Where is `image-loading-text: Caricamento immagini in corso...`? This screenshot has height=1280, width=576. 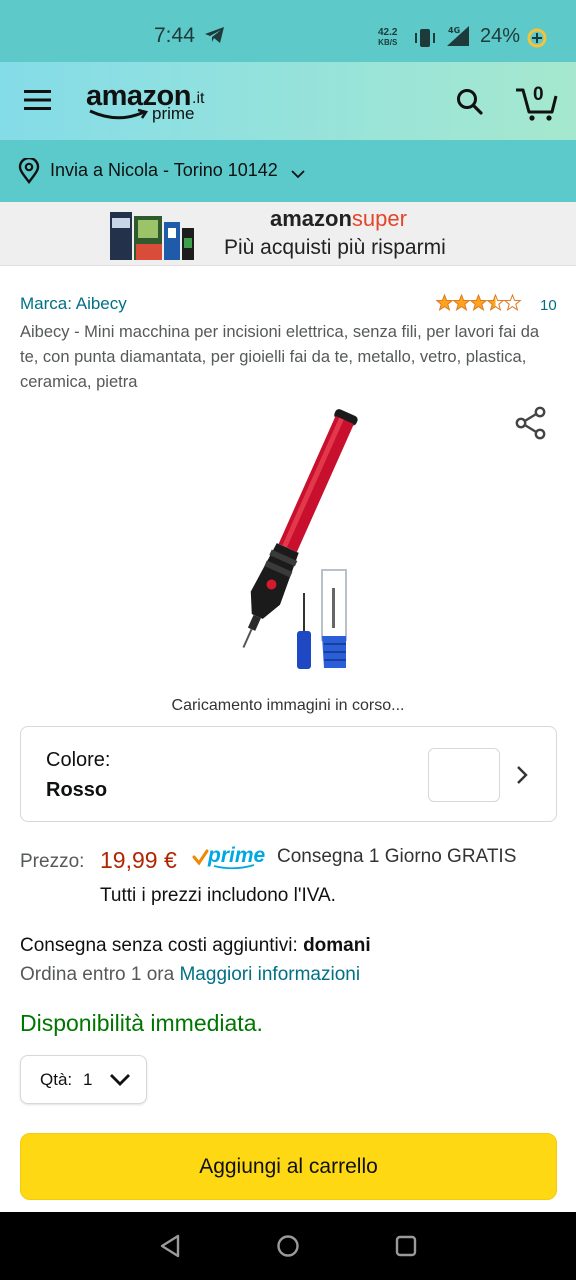
image-loading-text: Caricamento immagini in corso... is located at coordinates (288, 705).